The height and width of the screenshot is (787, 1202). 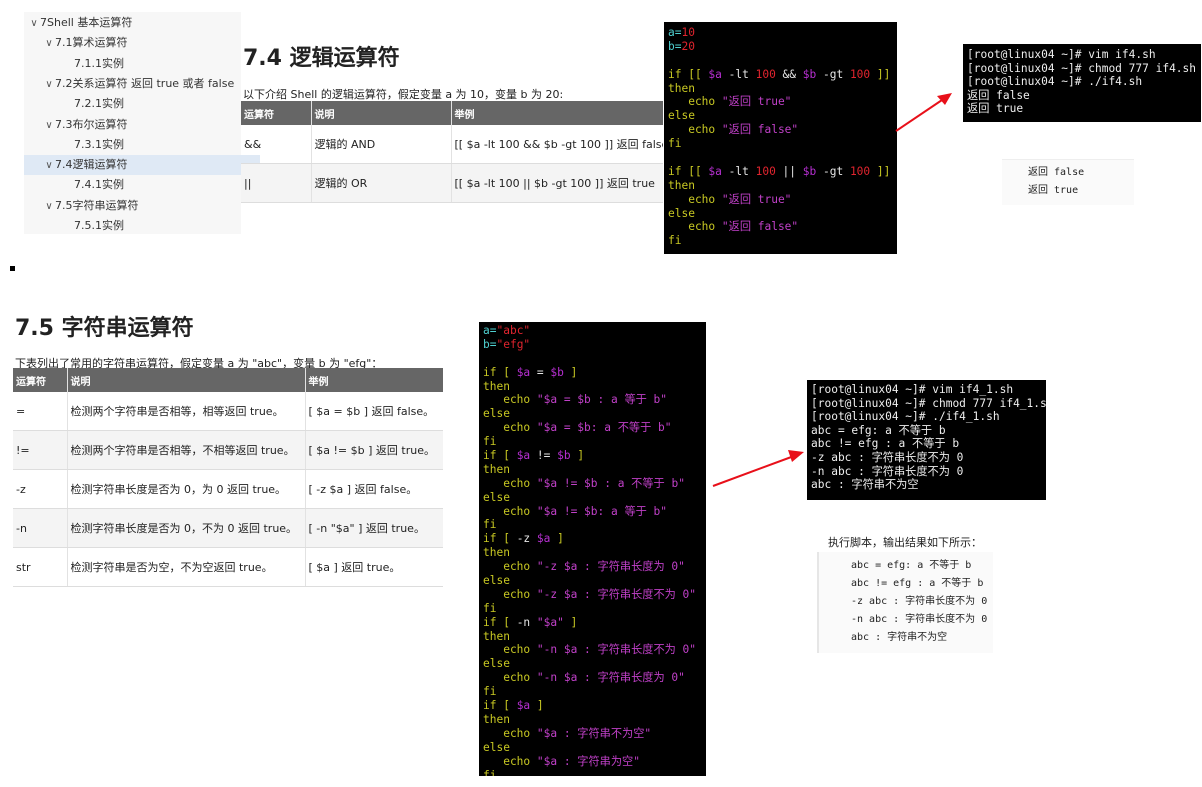 I want to click on output-line: [root@linux04 ~]# ./if4.sh, so click(x=1055, y=82).